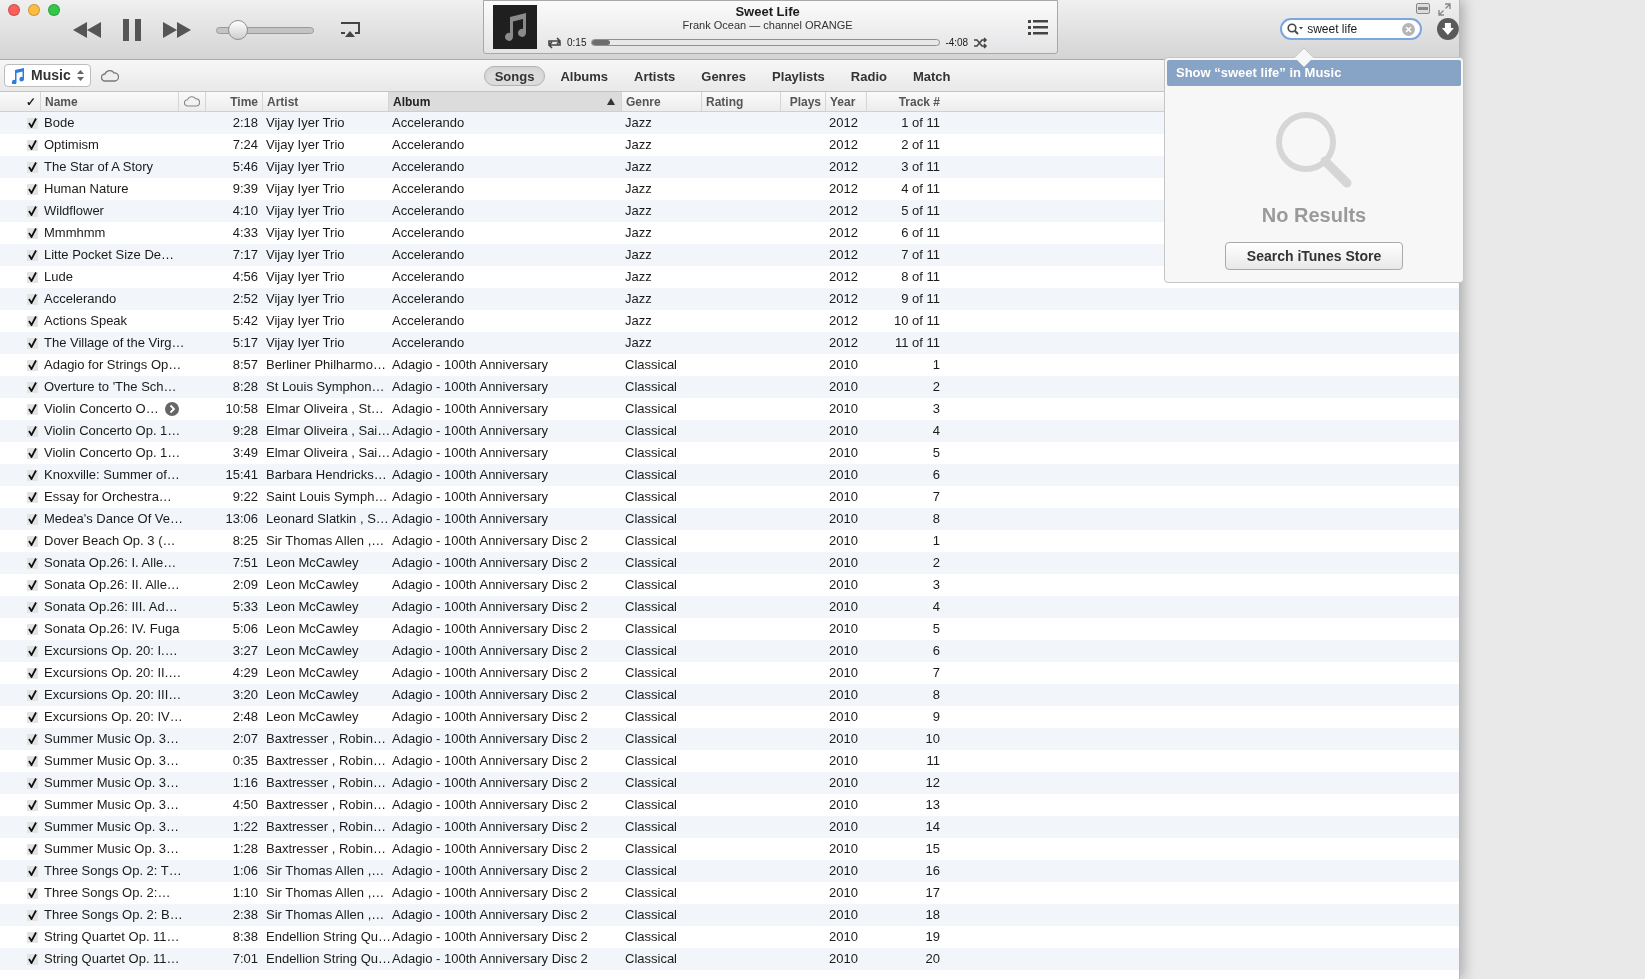 The height and width of the screenshot is (979, 1645). I want to click on fullscreen-icon, so click(1444, 9).